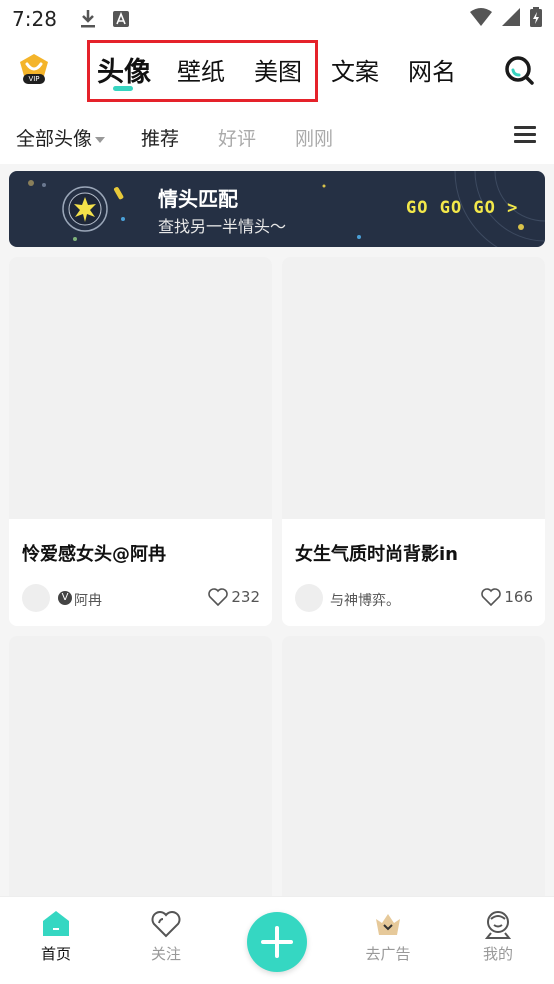  Describe the element at coordinates (388, 936) in the screenshot. I see `nav-remove-ads: 去广告` at that location.